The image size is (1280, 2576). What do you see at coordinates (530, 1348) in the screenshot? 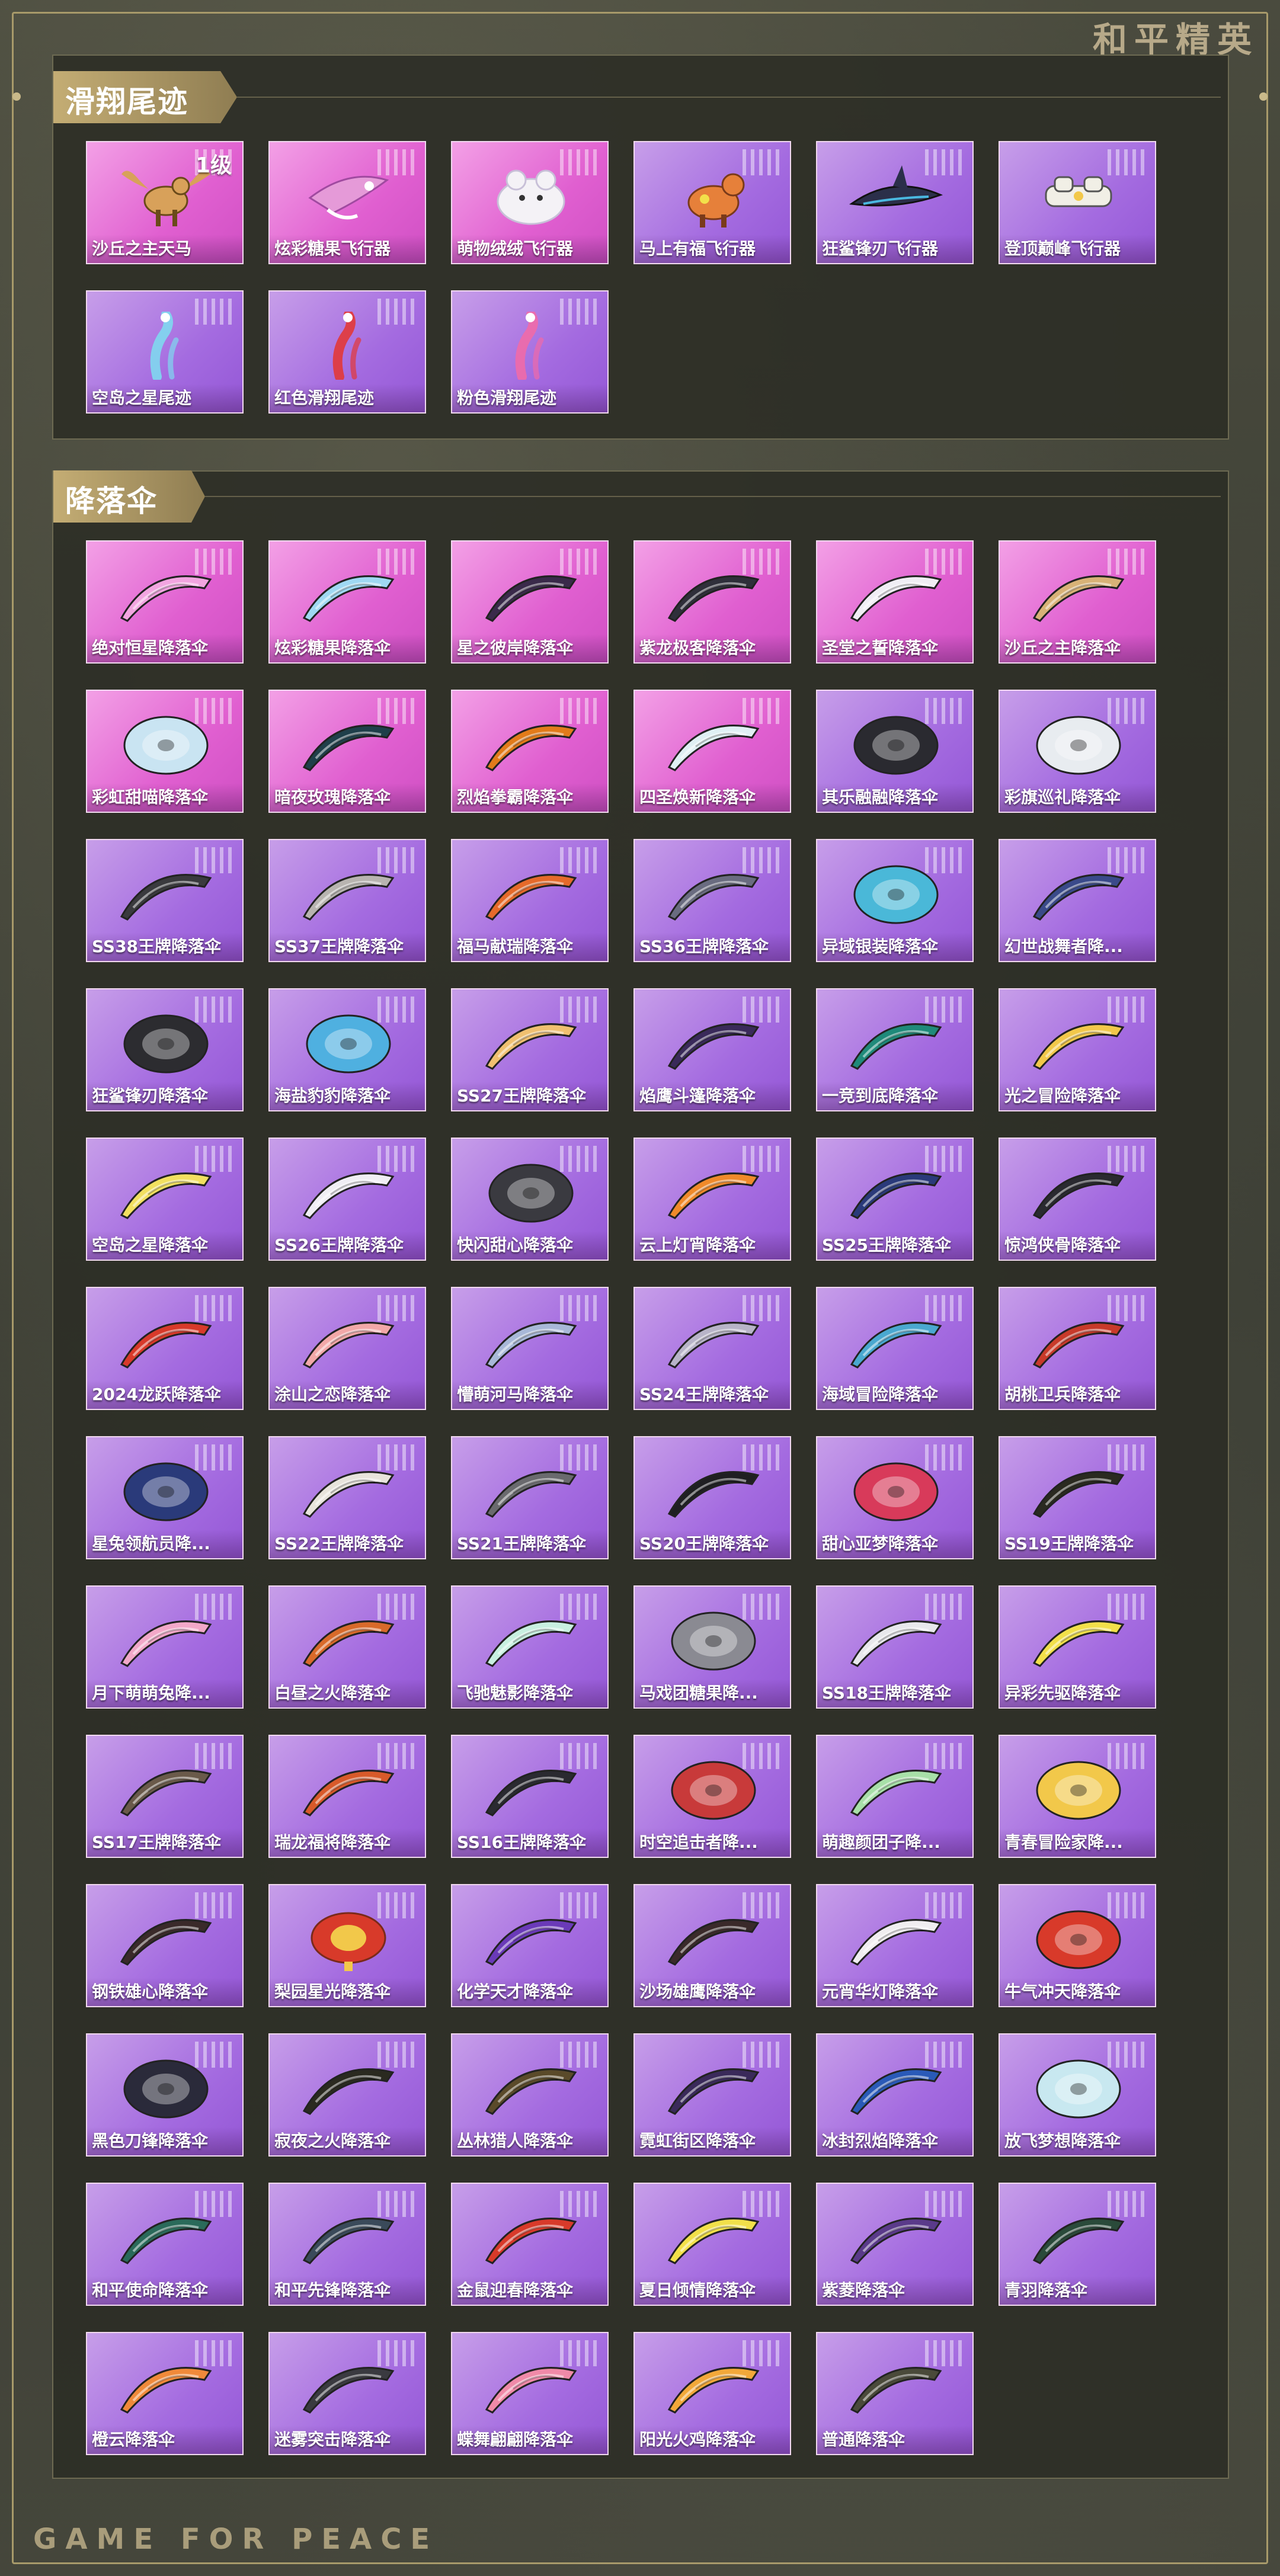
I see `item-tile: 懵萌河马降落伞` at bounding box center [530, 1348].